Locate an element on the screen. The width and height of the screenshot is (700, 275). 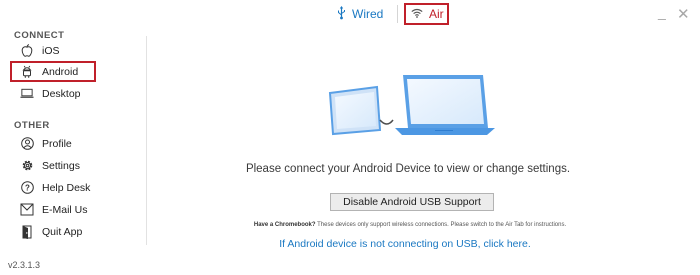
sidebar-item-quit-app-label: Quit App is located at coordinates (62, 231).